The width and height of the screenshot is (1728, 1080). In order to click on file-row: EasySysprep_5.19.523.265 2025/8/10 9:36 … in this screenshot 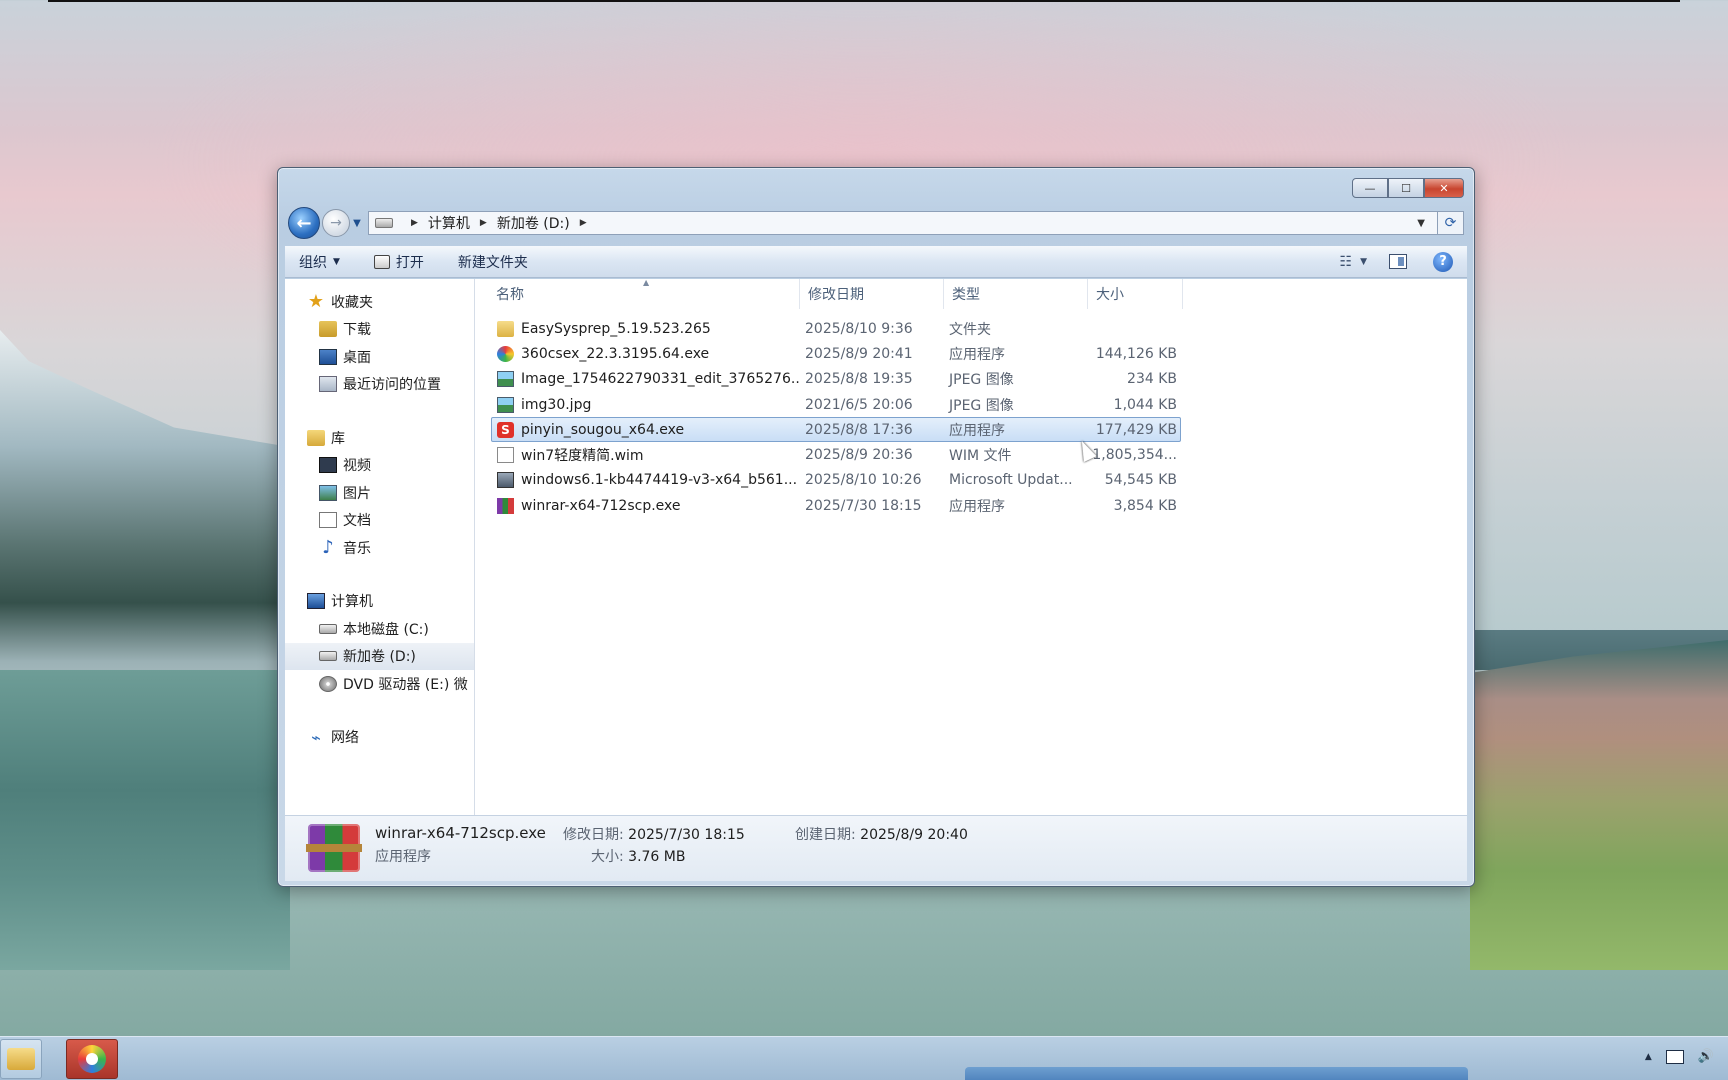, I will do `click(836, 328)`.